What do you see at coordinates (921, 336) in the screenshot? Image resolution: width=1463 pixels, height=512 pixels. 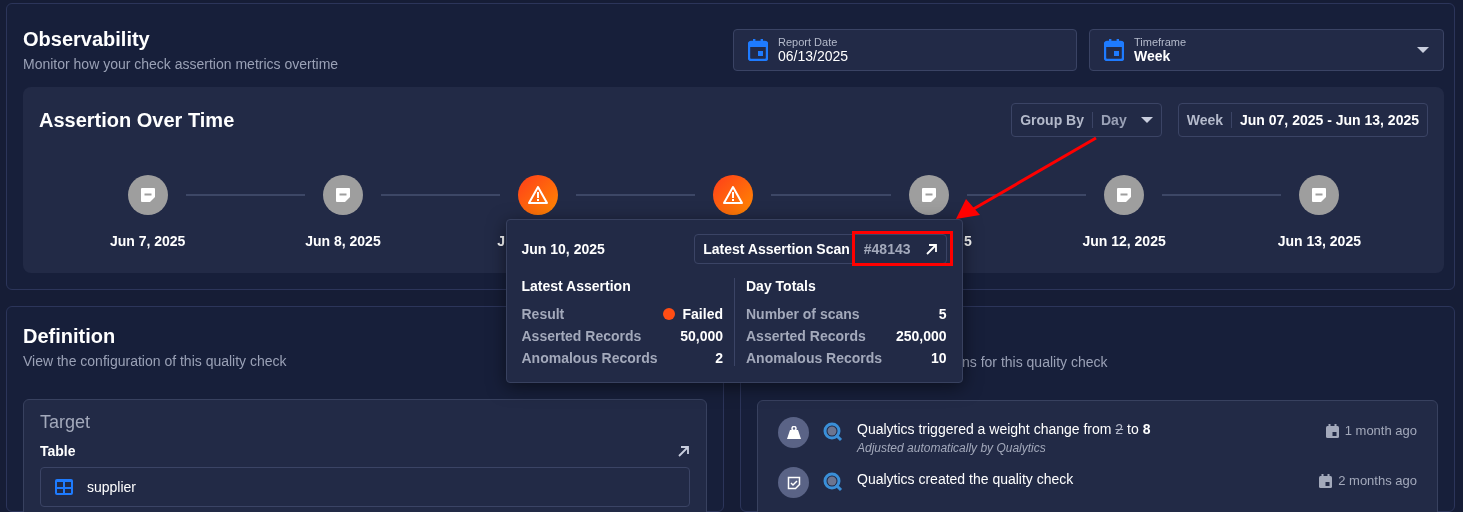 I see `metric-value: 250,000` at bounding box center [921, 336].